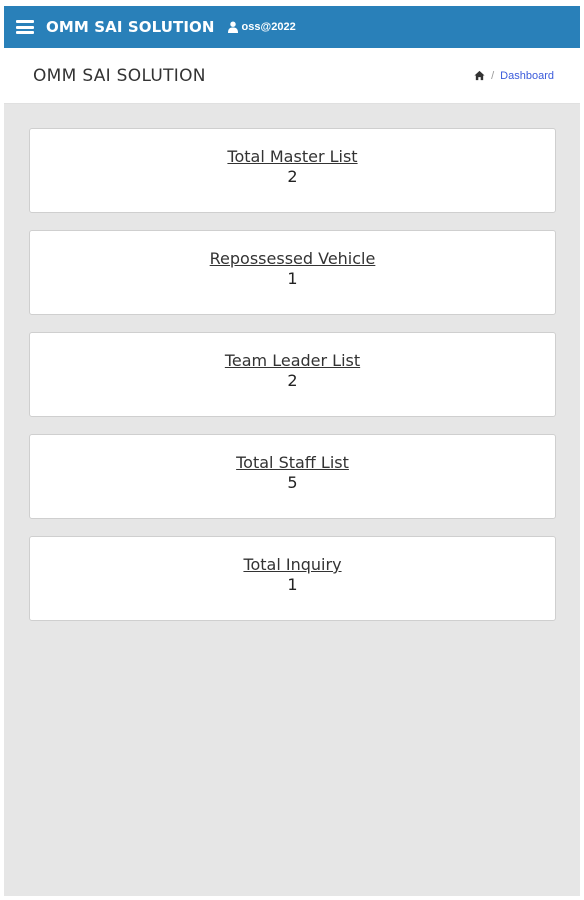 This screenshot has width=584, height=900. I want to click on card-title-link: Total Inquiry, so click(292, 565).